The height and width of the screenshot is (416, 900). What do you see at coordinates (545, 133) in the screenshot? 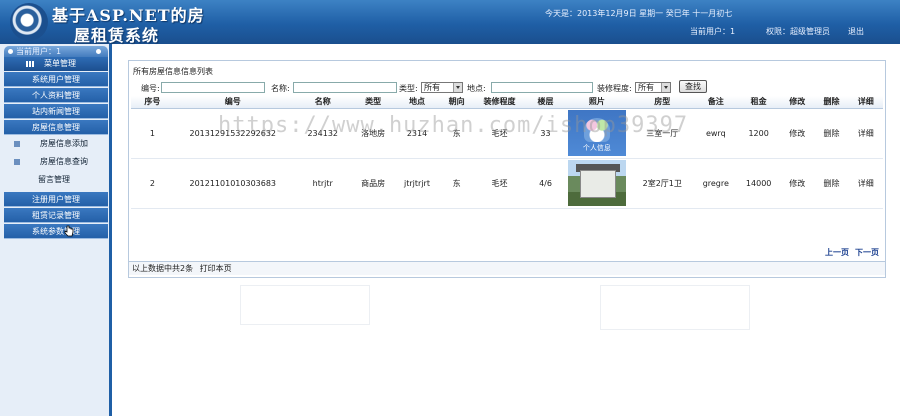
I see `cell-floor: 33` at bounding box center [545, 133].